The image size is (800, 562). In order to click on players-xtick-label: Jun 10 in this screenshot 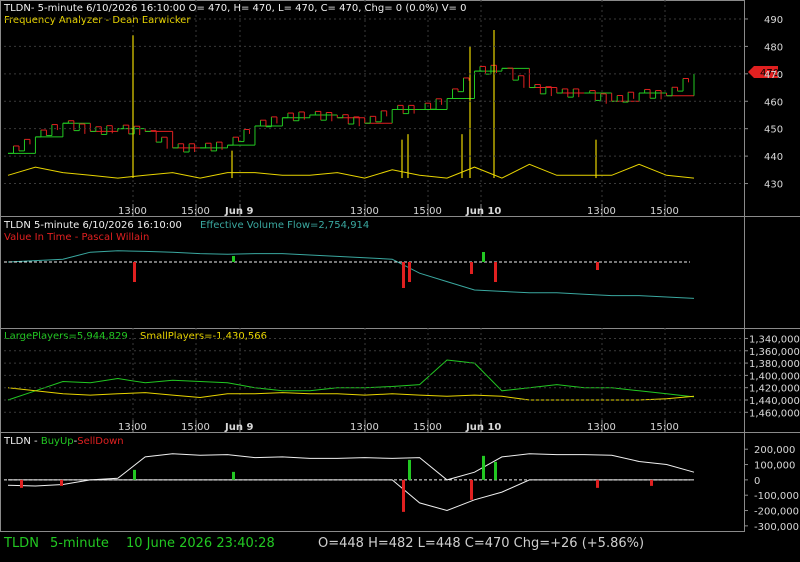, I will do `click(483, 427)`.